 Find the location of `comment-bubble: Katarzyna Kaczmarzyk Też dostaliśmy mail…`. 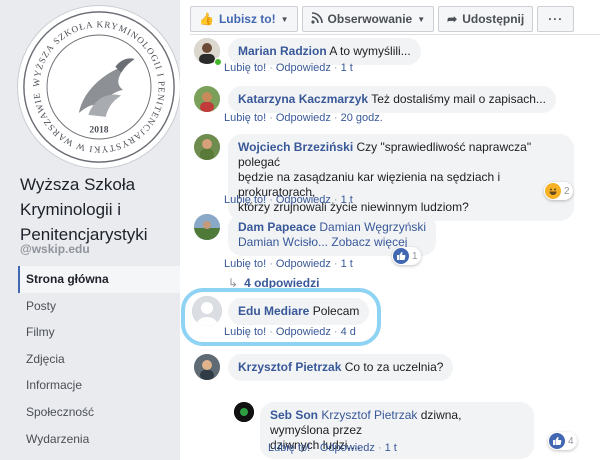

comment-bubble: Katarzyna Kaczmarzyk Też dostaliśmy mail… is located at coordinates (392, 99).